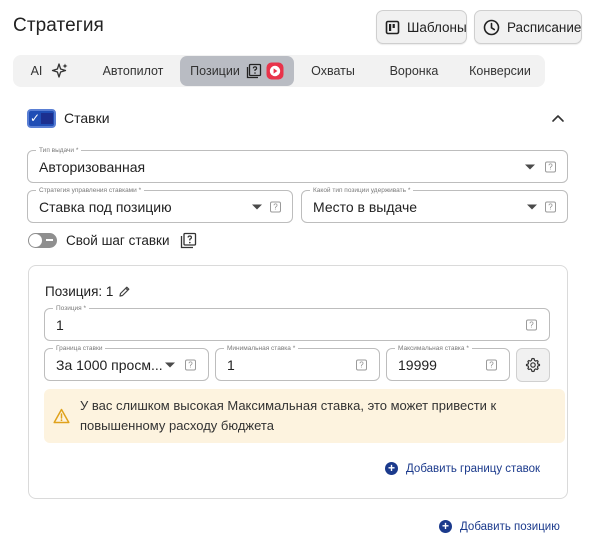  I want to click on tab-autopilot: Автопилот, so click(133, 71).